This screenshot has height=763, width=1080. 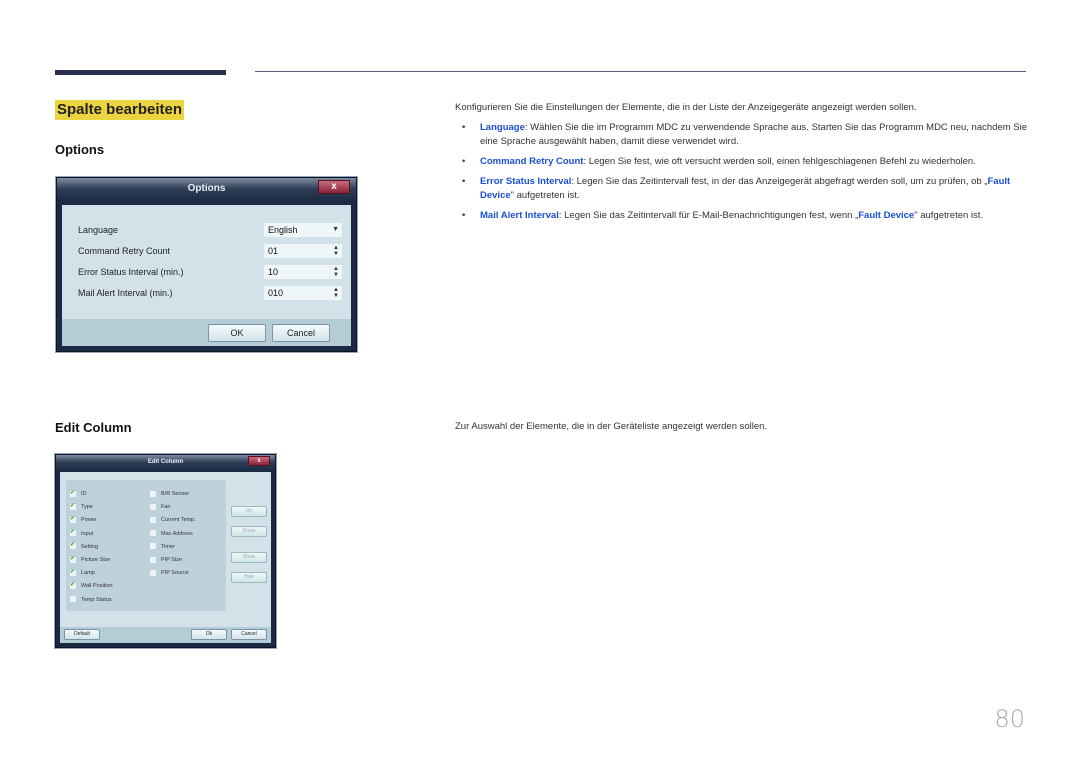 What do you see at coordinates (249, 557) in the screenshot?
I see `show-button: Show` at bounding box center [249, 557].